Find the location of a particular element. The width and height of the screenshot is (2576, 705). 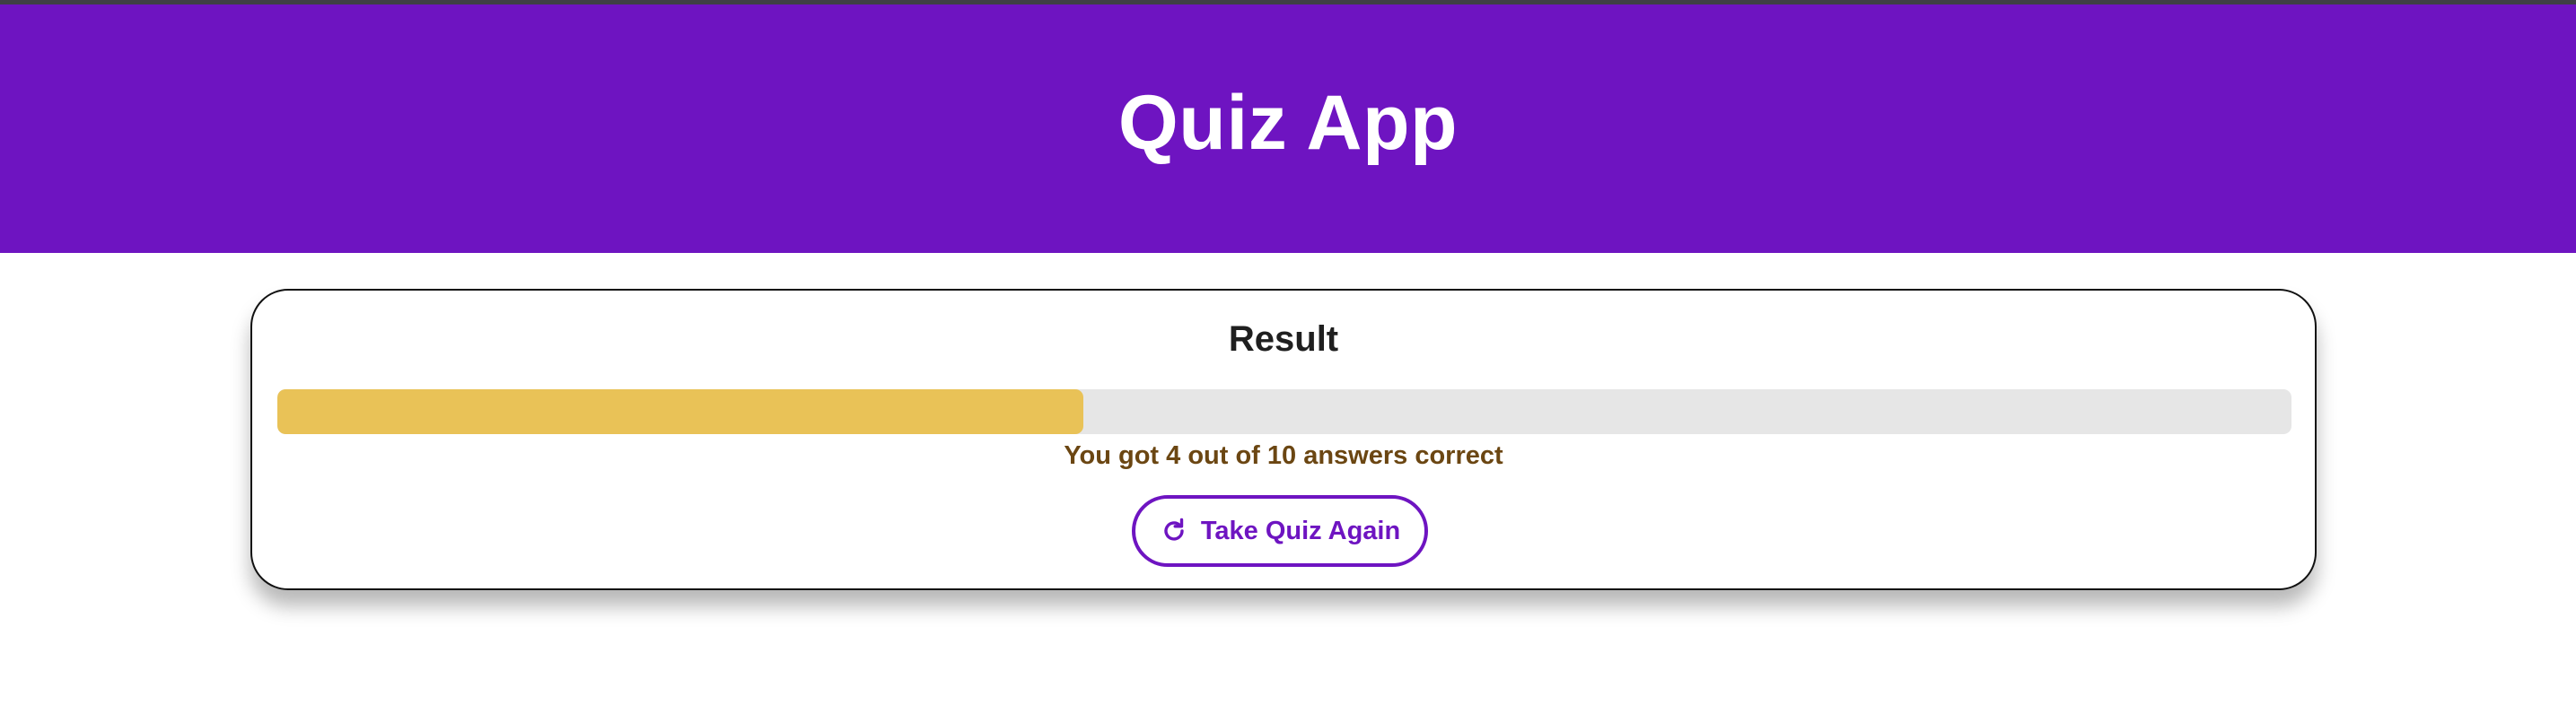

result-heading: Result is located at coordinates (1283, 339).